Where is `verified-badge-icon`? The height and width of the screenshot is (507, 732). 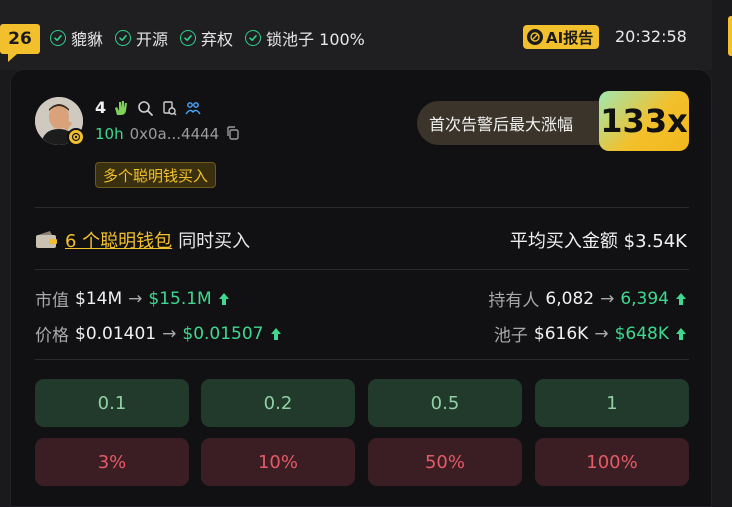
verified-badge-icon is located at coordinates (76, 137).